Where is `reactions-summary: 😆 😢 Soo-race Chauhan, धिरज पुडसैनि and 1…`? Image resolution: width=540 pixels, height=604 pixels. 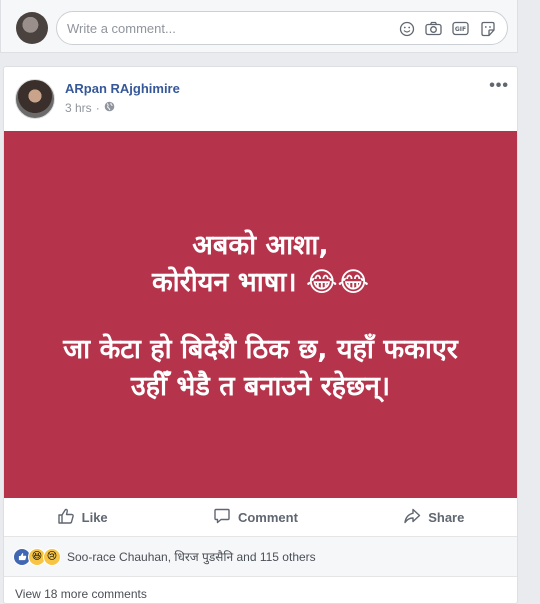
reactions-summary: 😆 😢 Soo-race Chauhan, धिरज पुडसैनि and 1… is located at coordinates (260, 557).